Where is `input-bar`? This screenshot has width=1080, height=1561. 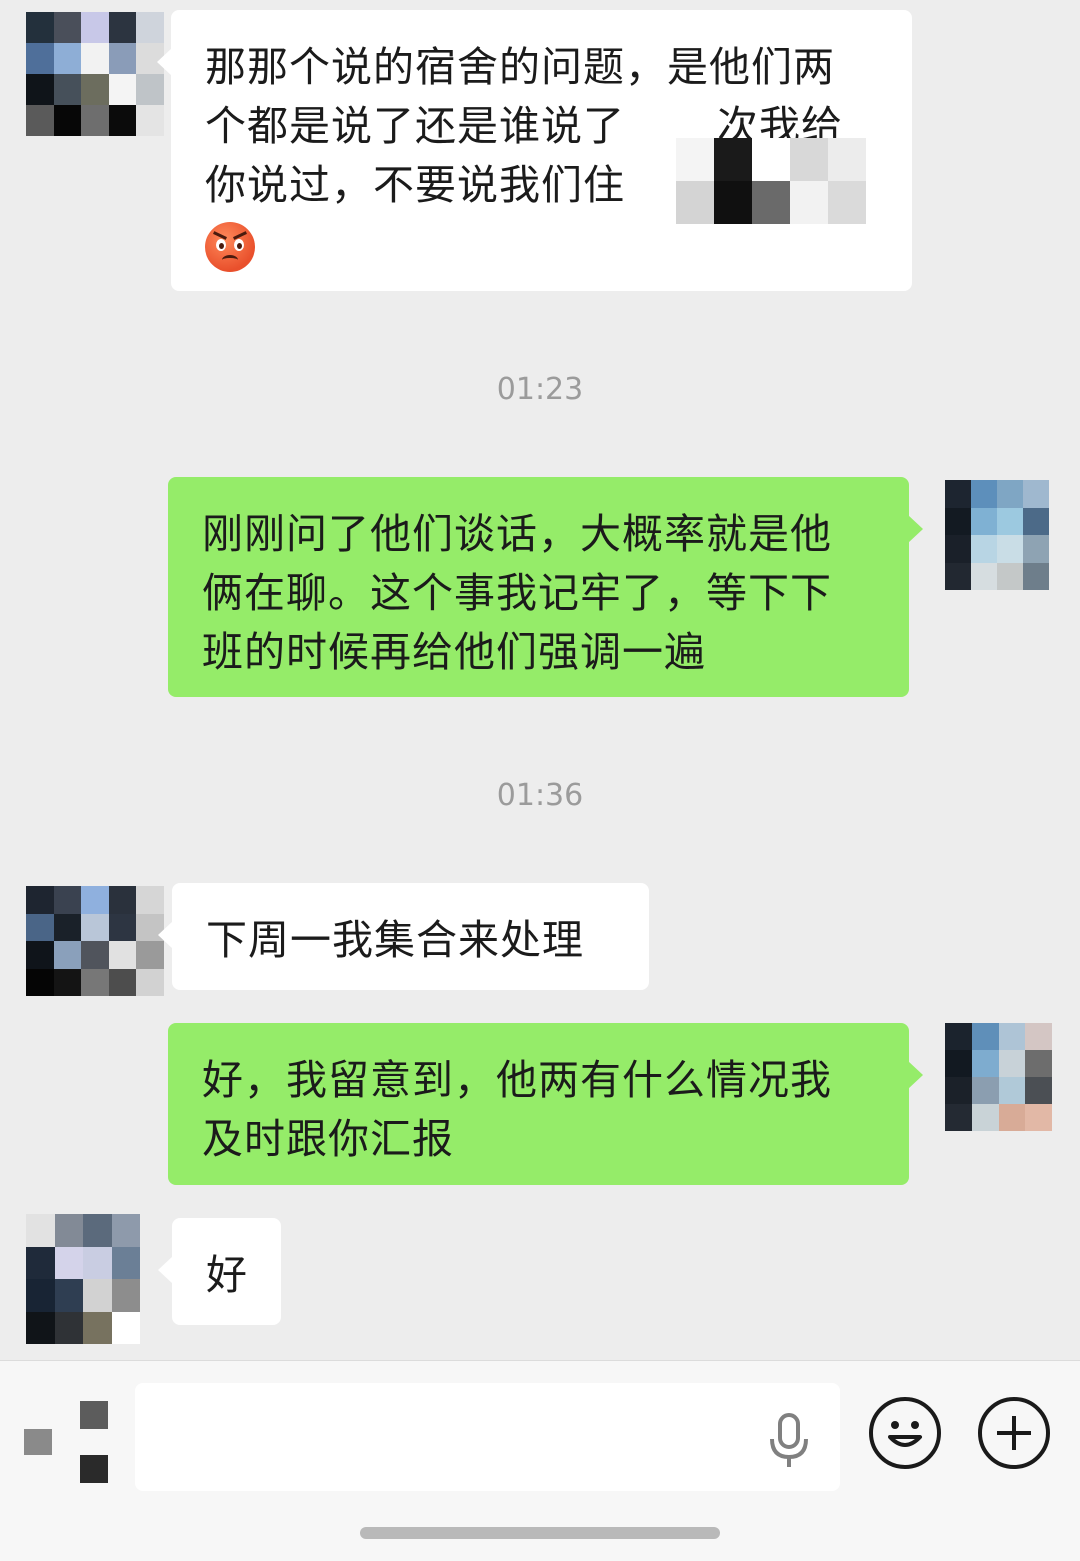
input-bar is located at coordinates (540, 1460).